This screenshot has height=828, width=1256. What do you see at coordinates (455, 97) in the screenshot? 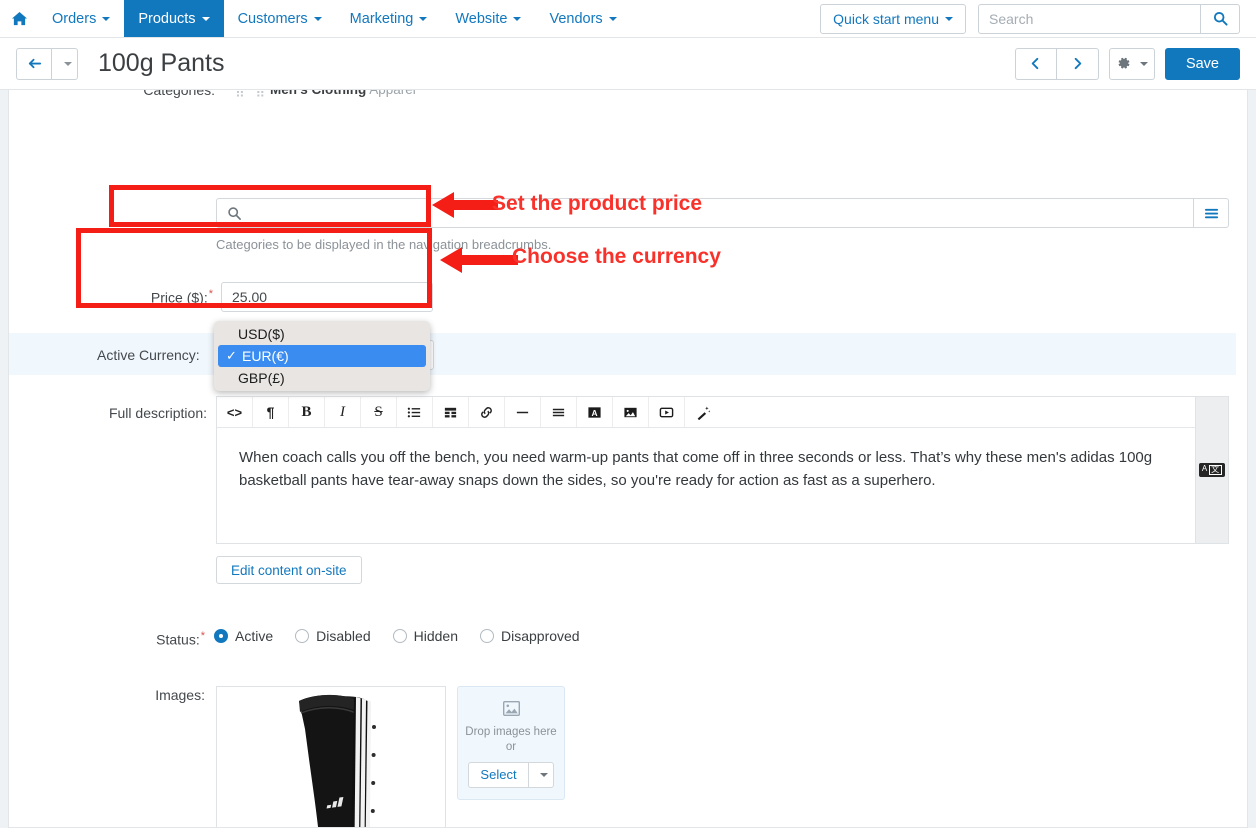
I see `categories-row-clipped: Categories: ⣿ ⣿ Men's Clothing Apparel` at bounding box center [455, 97].